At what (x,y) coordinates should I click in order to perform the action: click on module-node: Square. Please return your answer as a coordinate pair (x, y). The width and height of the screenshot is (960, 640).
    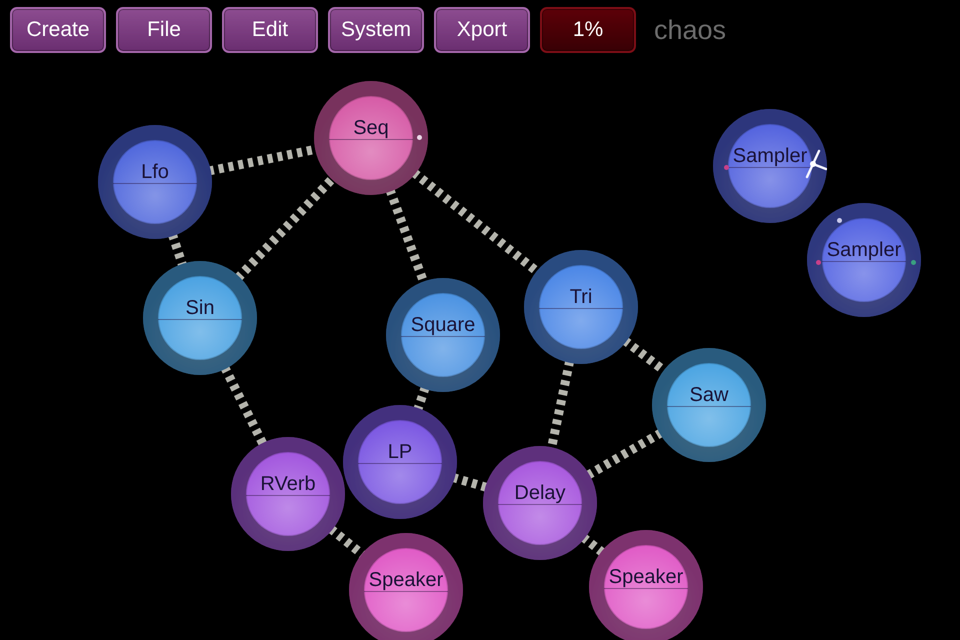
    Looking at the image, I should click on (443, 335).